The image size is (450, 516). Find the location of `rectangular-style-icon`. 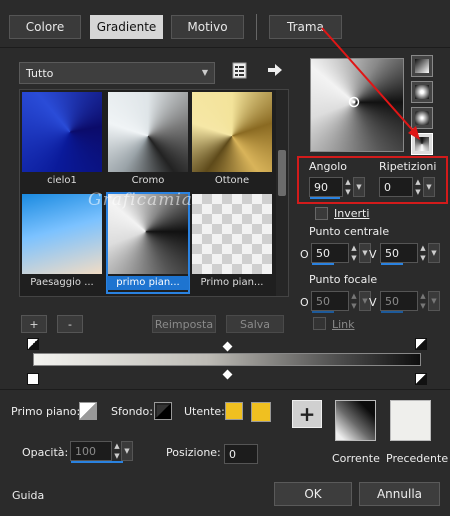

rectangular-style-icon is located at coordinates (422, 92).